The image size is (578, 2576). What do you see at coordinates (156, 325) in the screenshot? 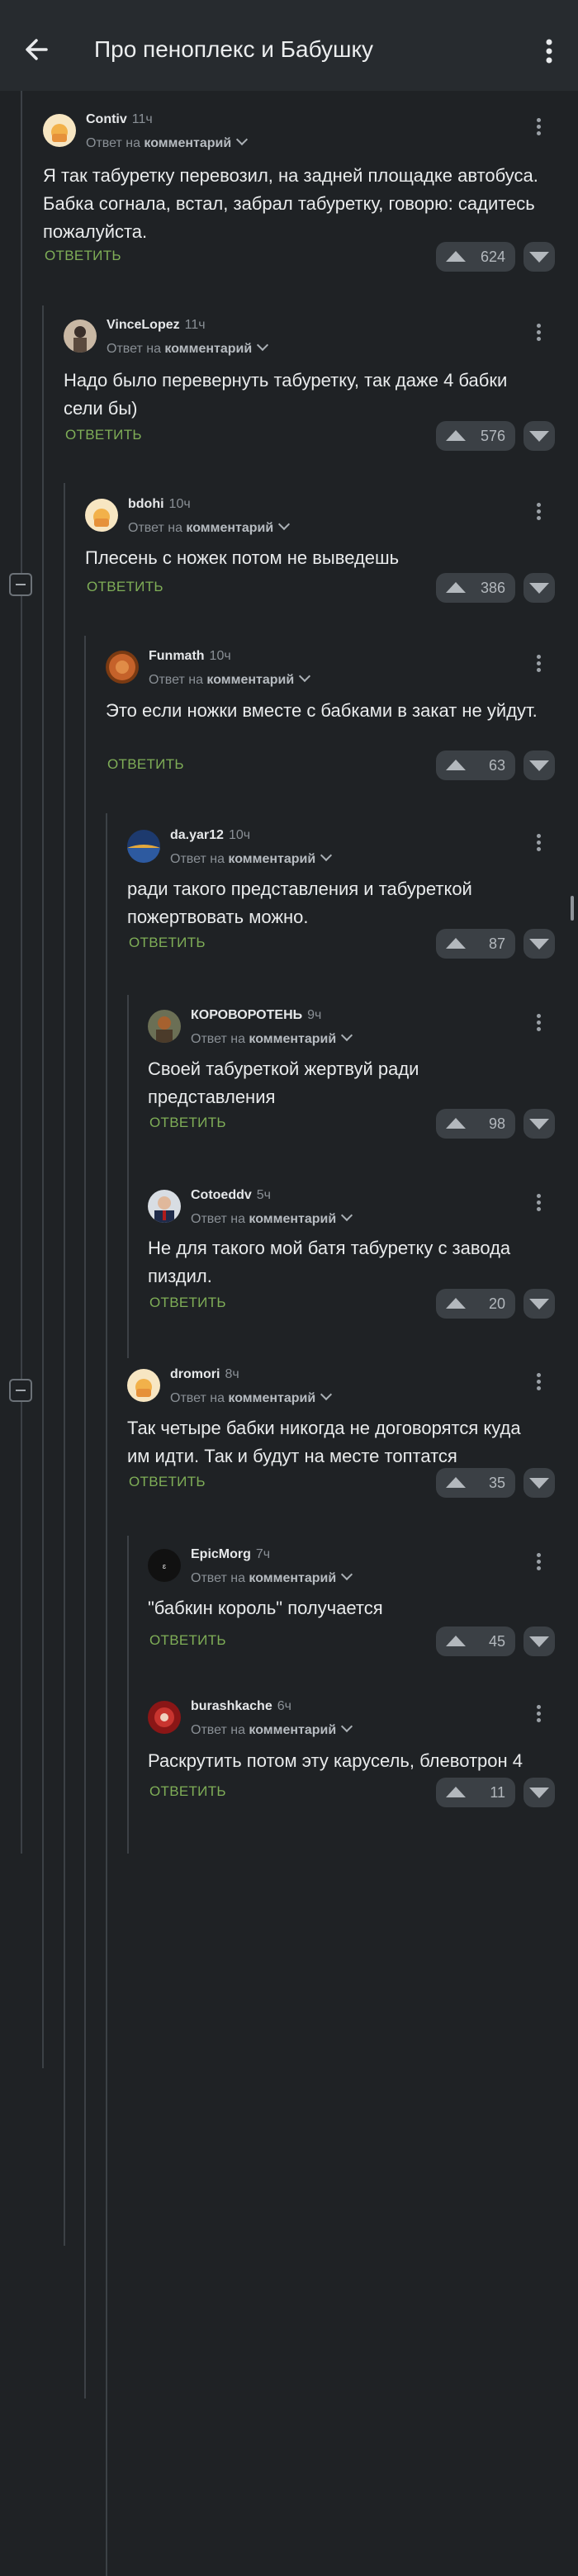
I see `comment-author: VinceLopez 11ч` at bounding box center [156, 325].